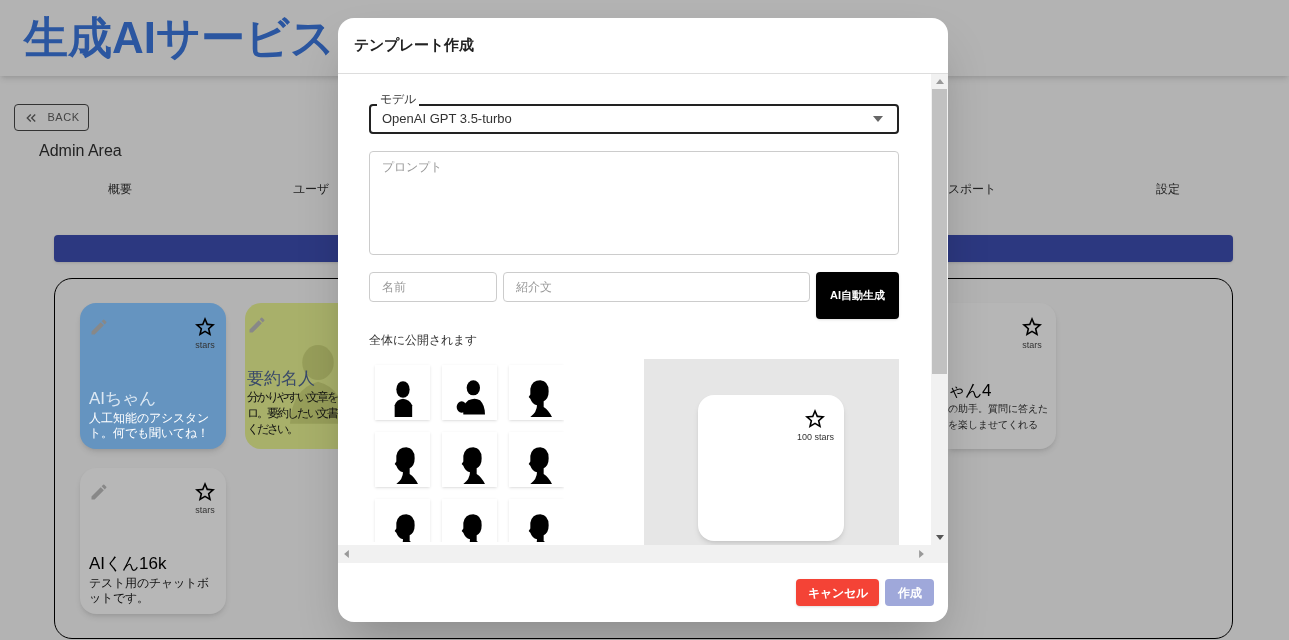  What do you see at coordinates (311, 189) in the screenshot?
I see `tab: ユーザ` at bounding box center [311, 189].